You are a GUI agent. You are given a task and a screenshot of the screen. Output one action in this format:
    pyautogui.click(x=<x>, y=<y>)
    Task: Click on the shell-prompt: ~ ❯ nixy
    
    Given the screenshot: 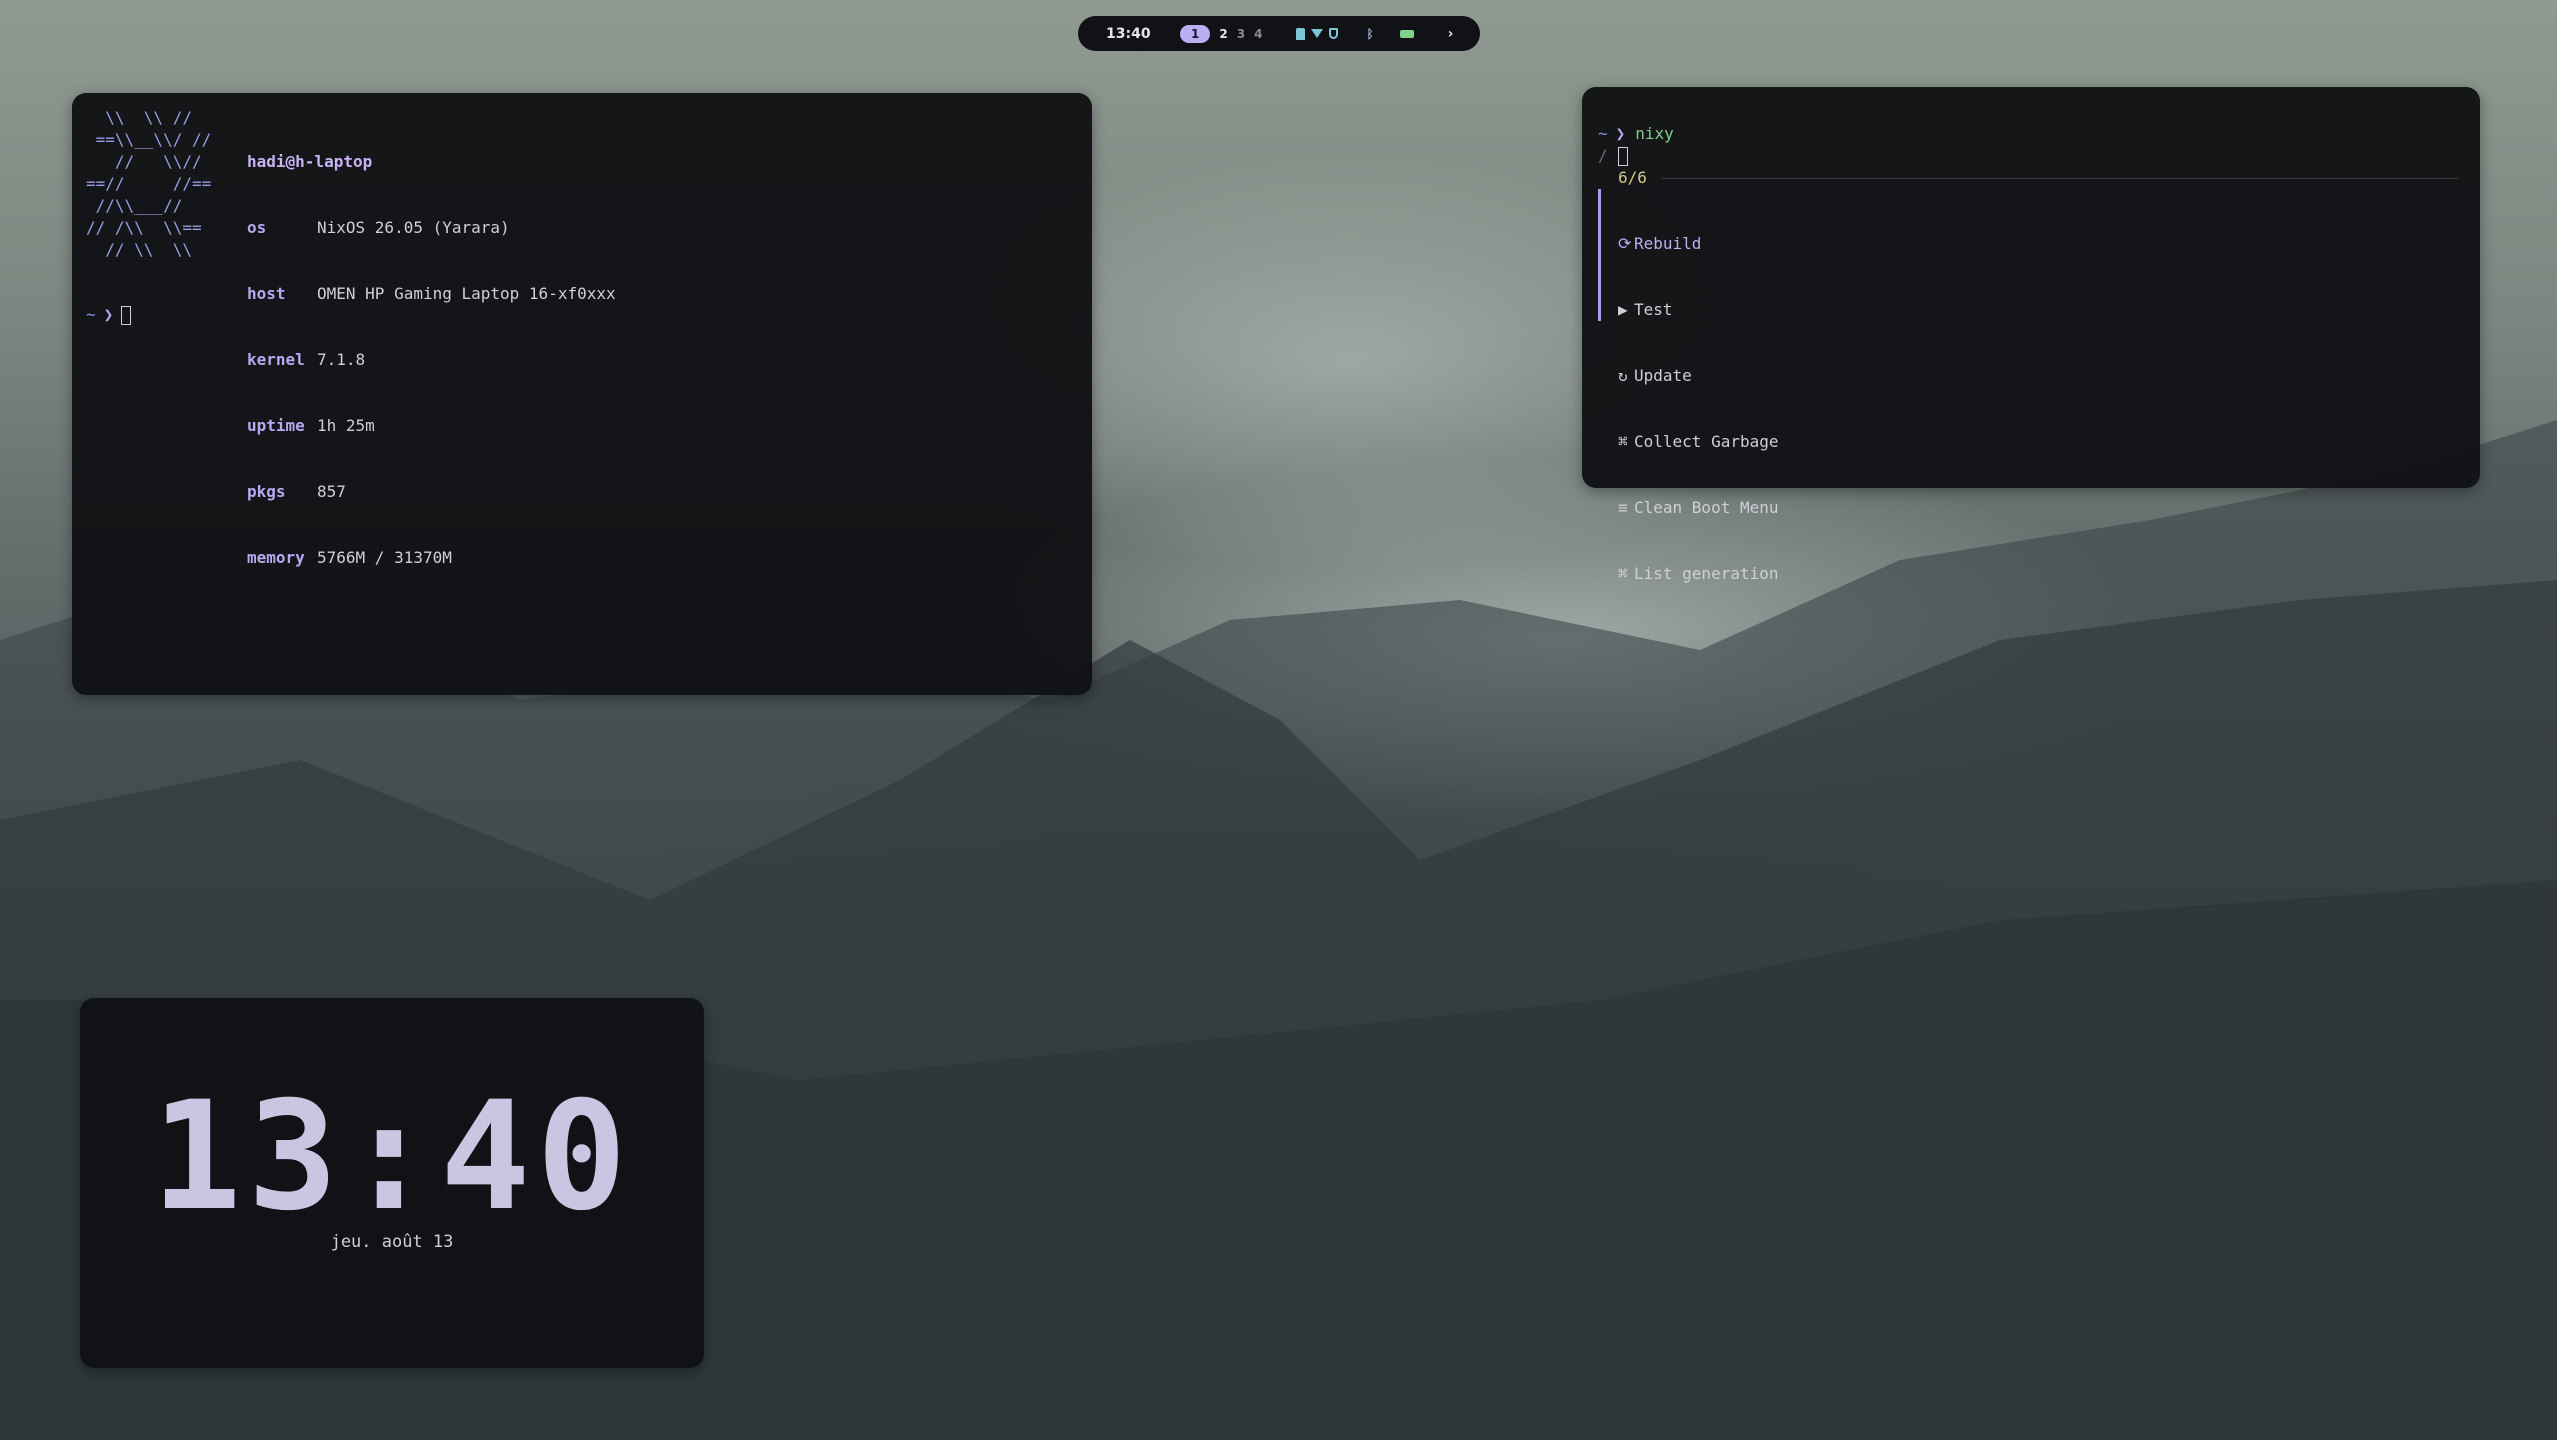 What is the action you would take?
    pyautogui.click(x=1636, y=133)
    